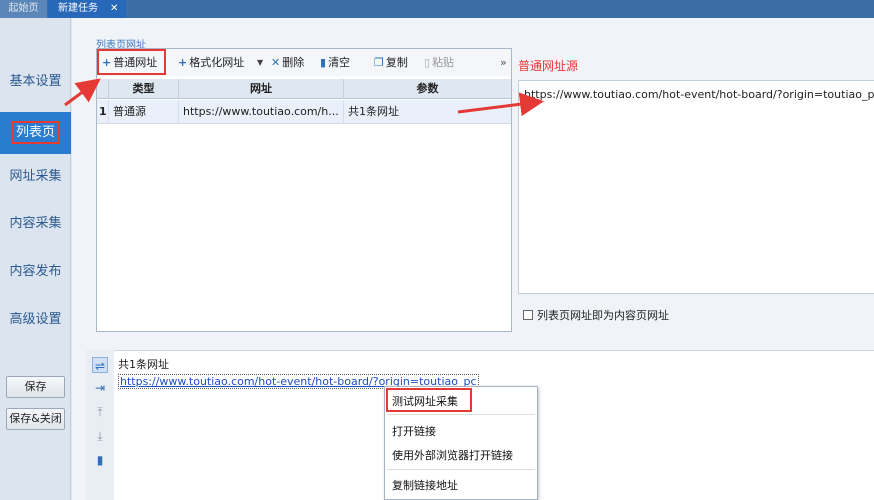 Image resolution: width=874 pixels, height=500 pixels. Describe the element at coordinates (35, 177) in the screenshot. I see `sidebar-item-url-collect: 网址采集` at that location.